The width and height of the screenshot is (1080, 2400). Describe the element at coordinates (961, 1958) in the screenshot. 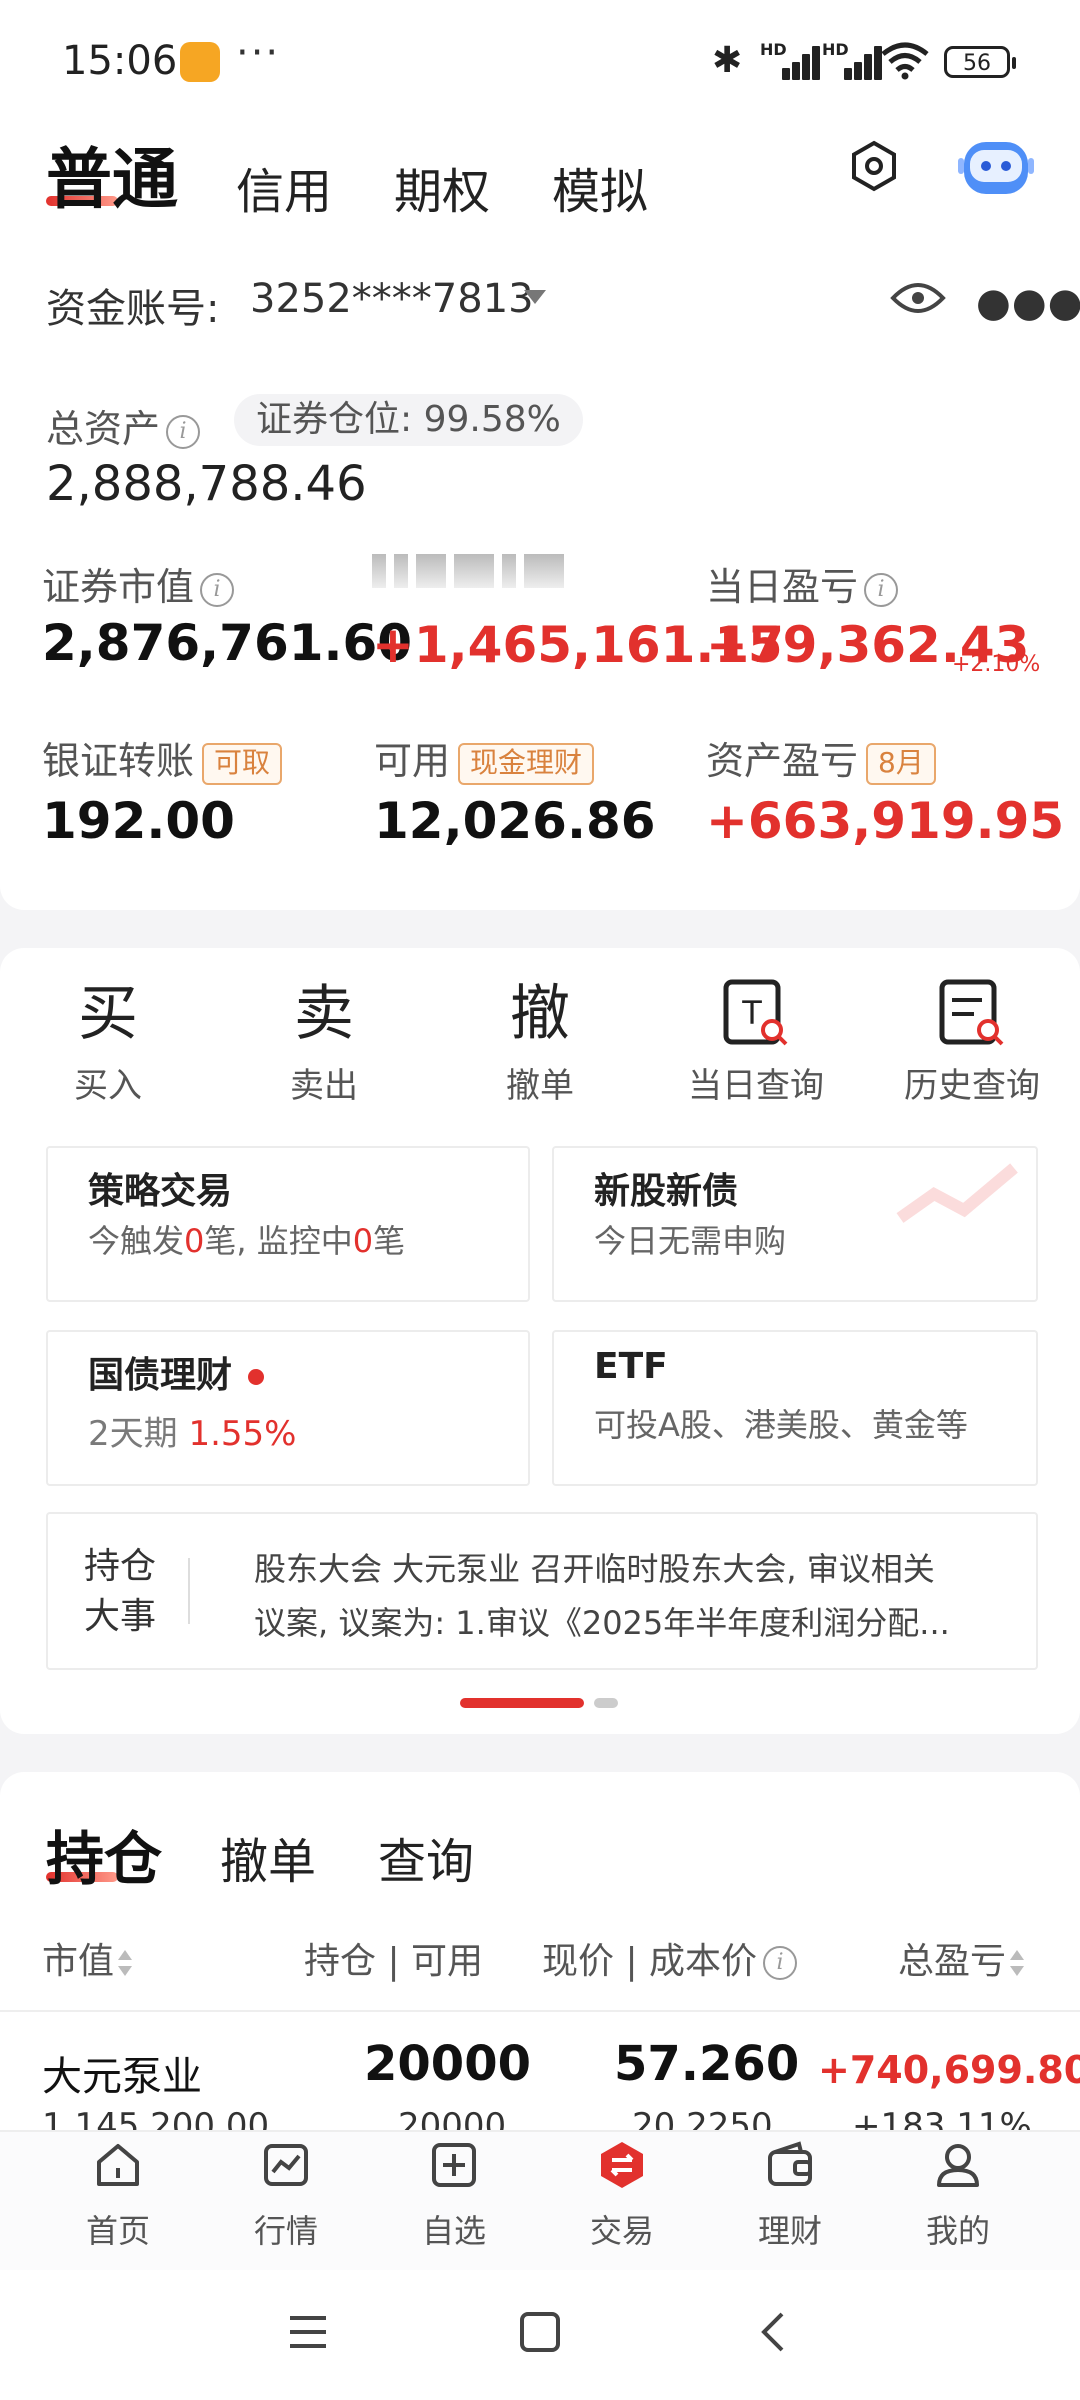

I see `col-total-pnl: 总盈亏` at that location.